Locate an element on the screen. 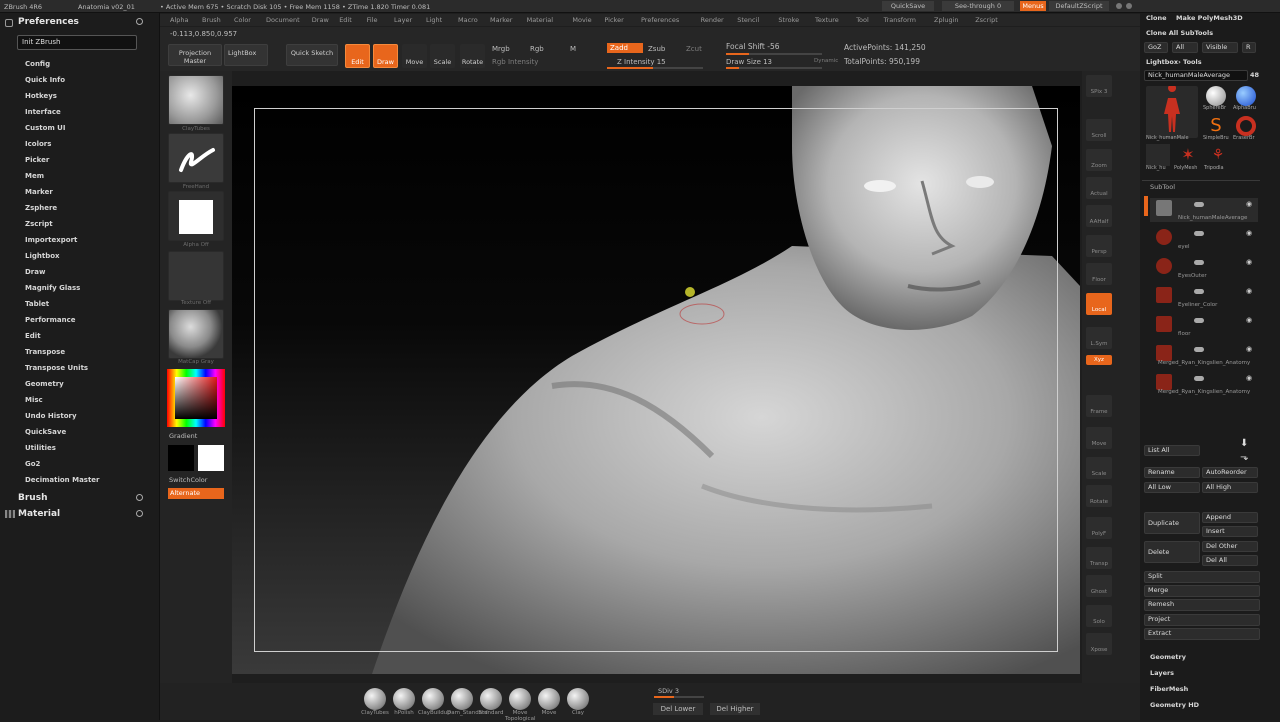 The height and width of the screenshot is (722, 1280). quicksave-button: QuickSave is located at coordinates (908, 6).